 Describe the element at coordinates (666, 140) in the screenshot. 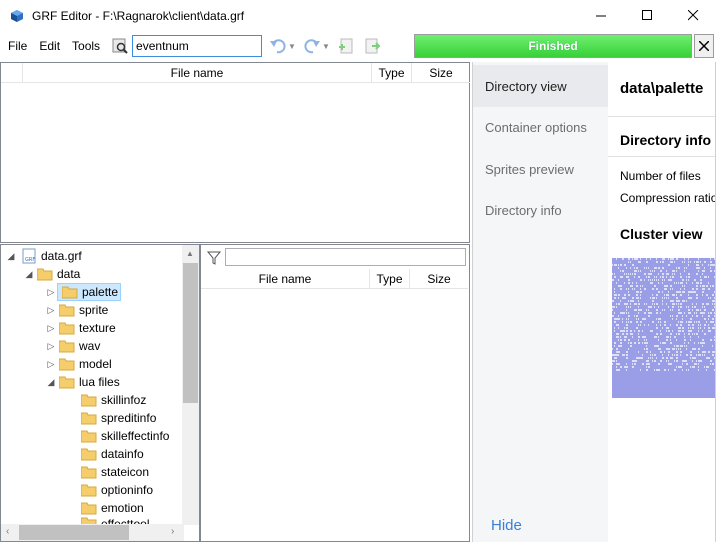

I see `section-directory-info: Directory info` at that location.